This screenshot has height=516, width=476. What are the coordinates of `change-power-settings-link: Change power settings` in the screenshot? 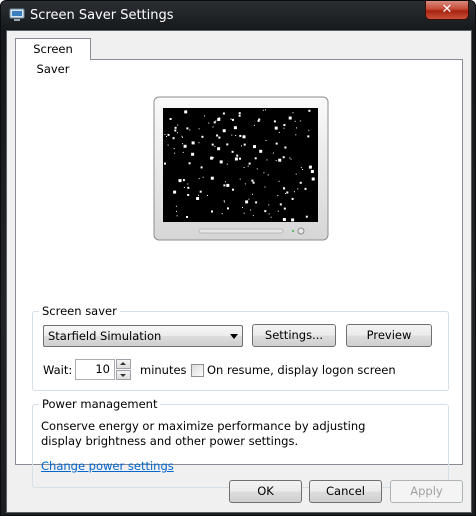 It's located at (107, 466).